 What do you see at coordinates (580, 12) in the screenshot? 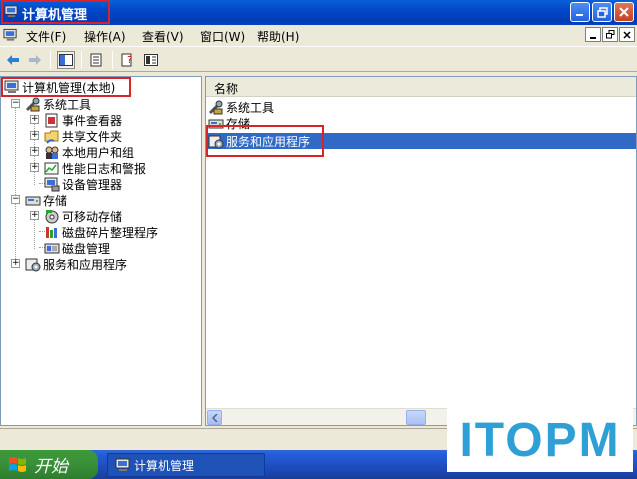
I see `minimize-button` at bounding box center [580, 12].